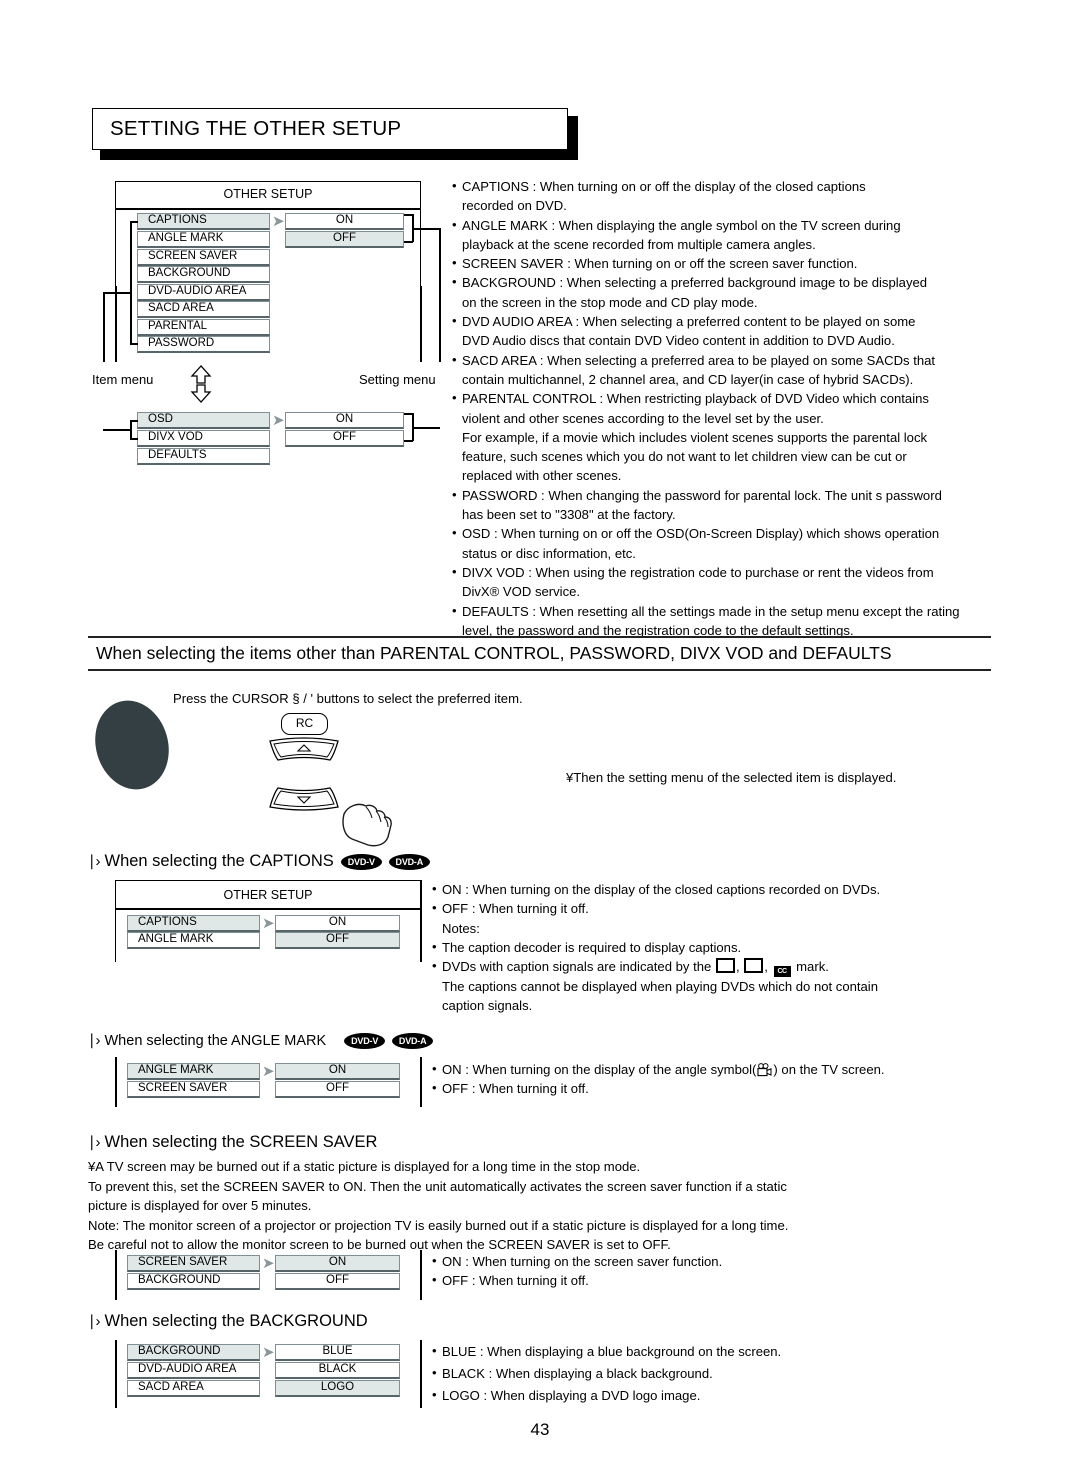 The image size is (1080, 1479). What do you see at coordinates (203, 327) in the screenshot?
I see `item-row-parental: PARENTAL` at bounding box center [203, 327].